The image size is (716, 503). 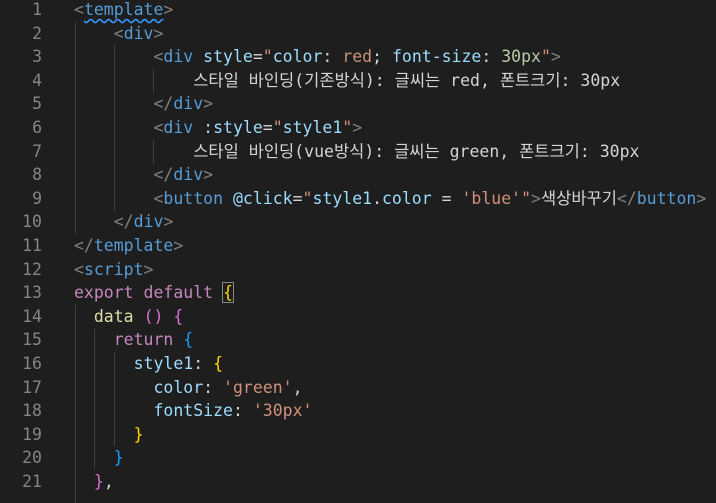 I want to click on code-line: 스타일 바인딩(기존방식): 글씨는 red, 폰트크기: 30px, so click(x=395, y=81).